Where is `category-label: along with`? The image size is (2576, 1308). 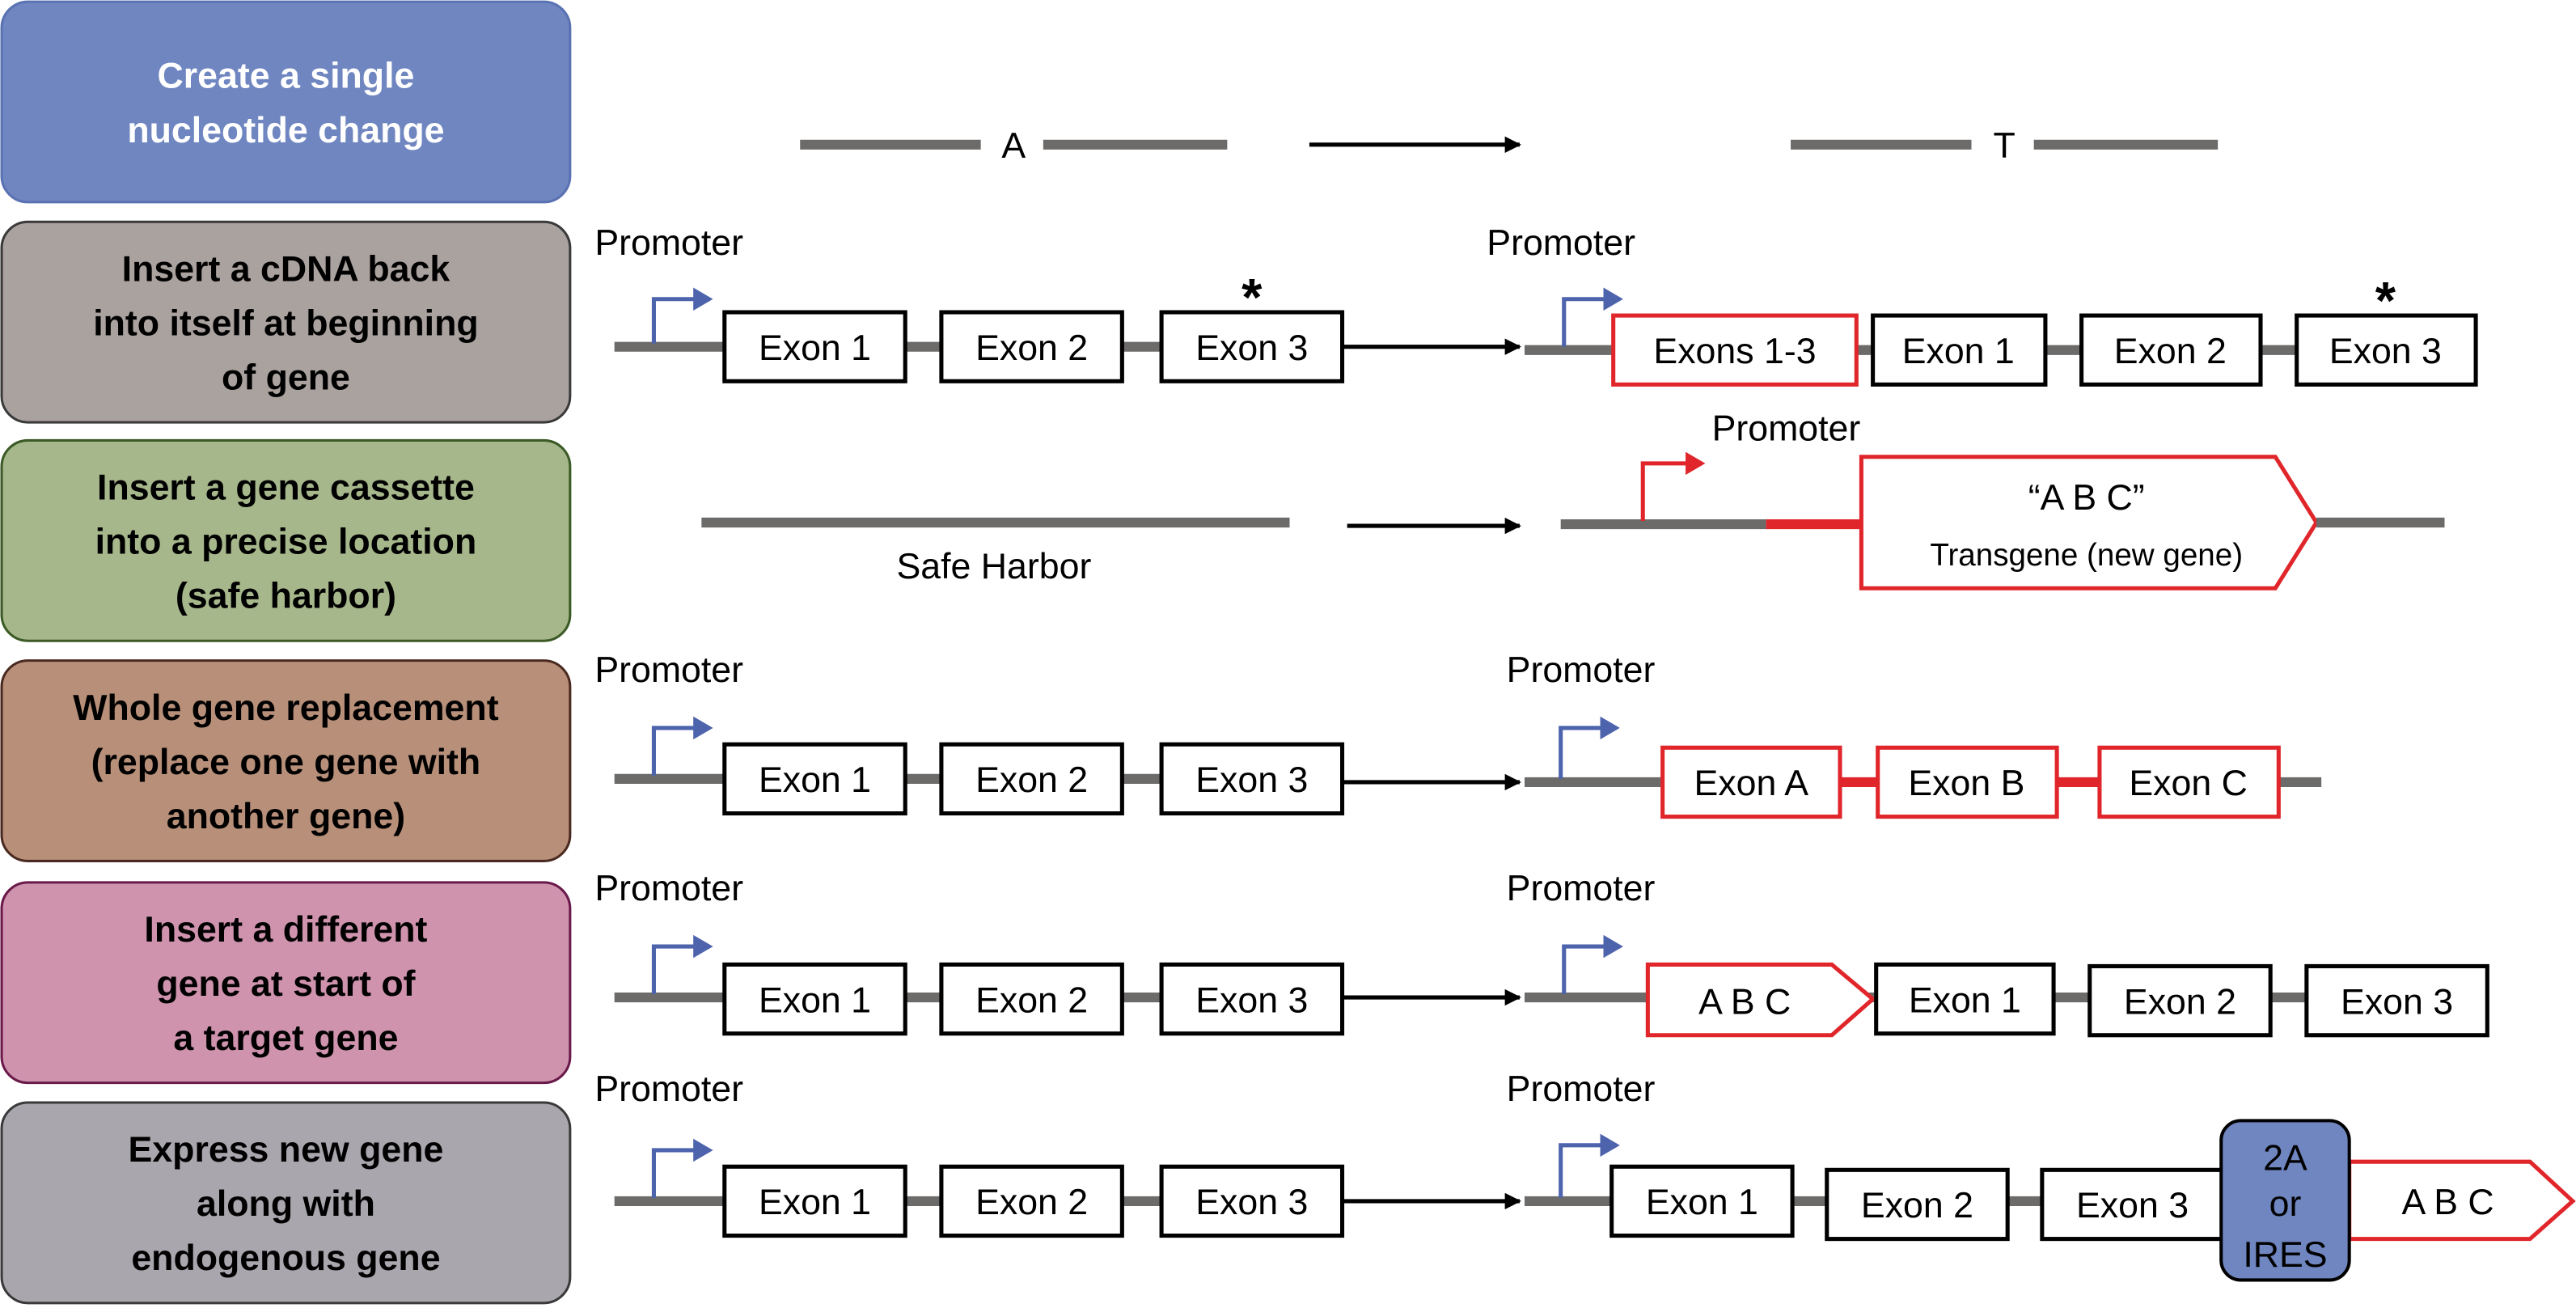
category-label: along with is located at coordinates (286, 1204).